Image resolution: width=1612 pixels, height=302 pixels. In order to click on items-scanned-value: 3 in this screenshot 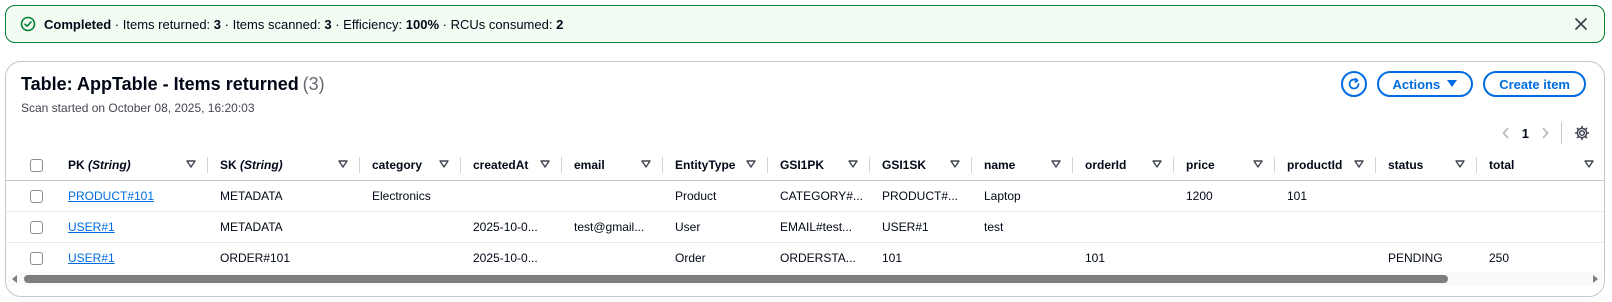, I will do `click(328, 24)`.